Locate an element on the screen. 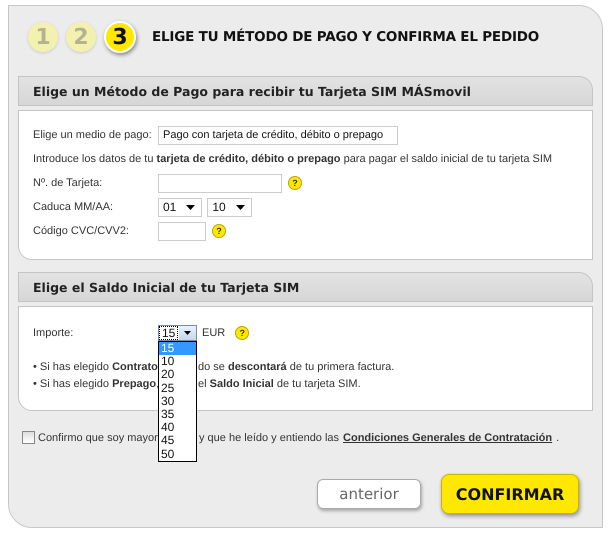  section-title: Elige un Método de Pago para recibir tu Tarjeta SIM MÁSmovil is located at coordinates (252, 91).